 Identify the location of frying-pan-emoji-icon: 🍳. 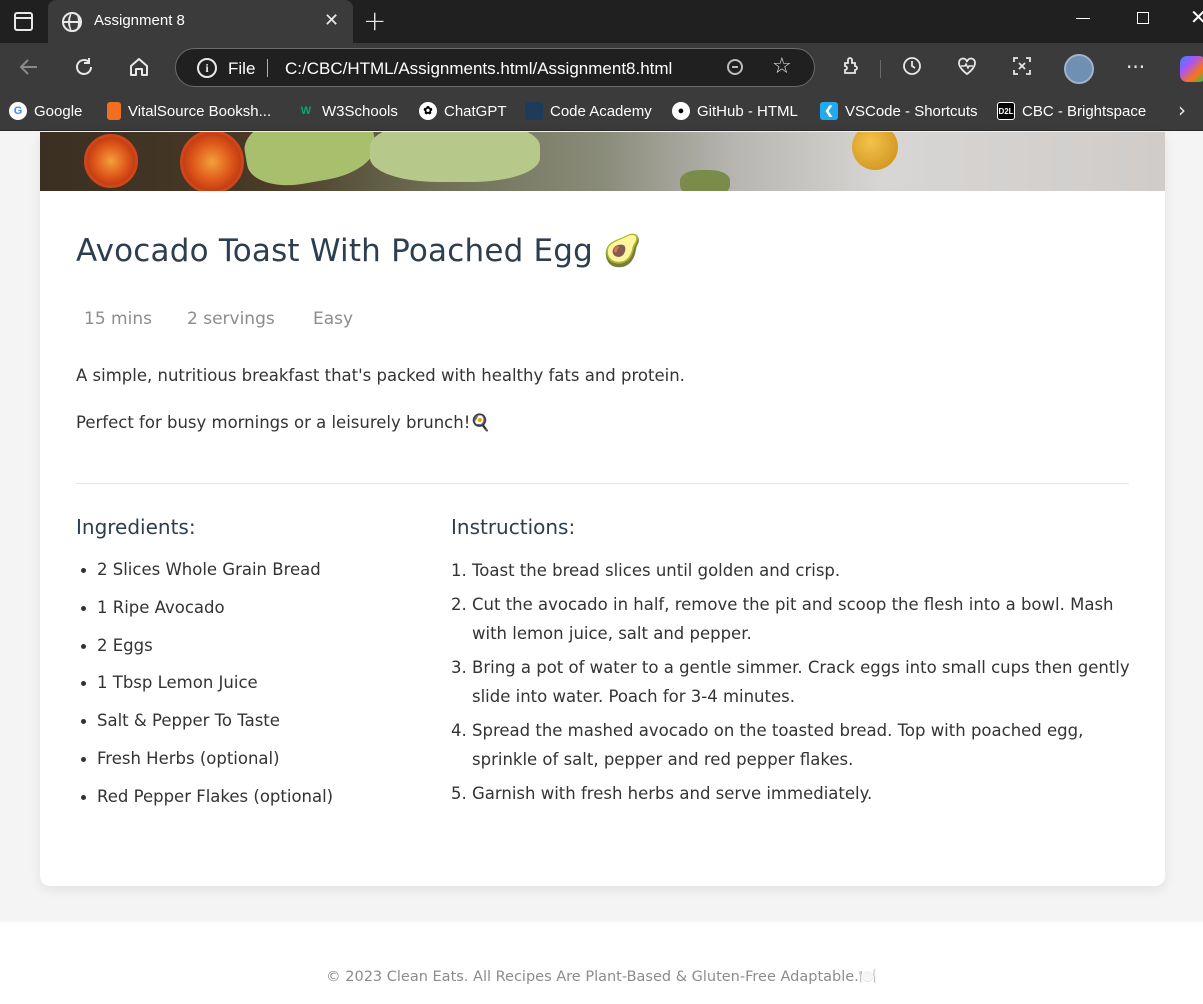
(480, 422).